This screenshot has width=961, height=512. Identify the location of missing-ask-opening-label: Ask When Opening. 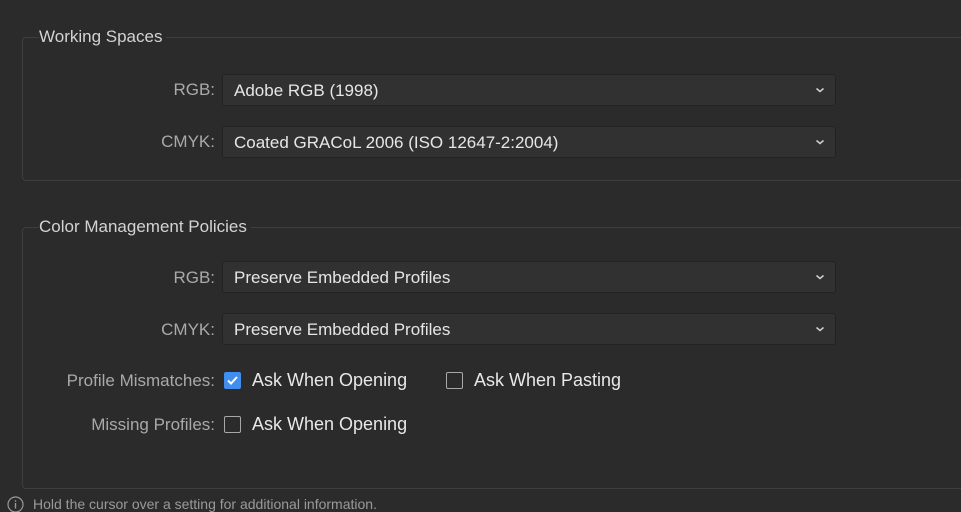
(329, 424).